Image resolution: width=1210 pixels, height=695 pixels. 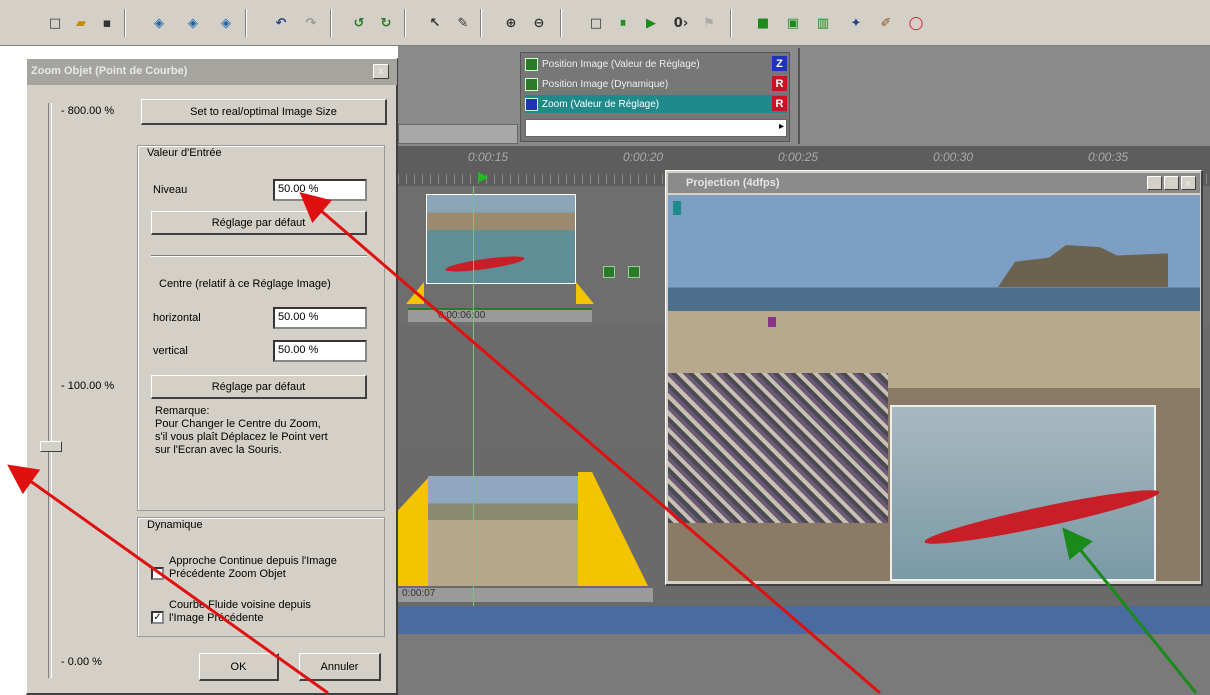 What do you see at coordinates (793, 23) in the screenshot?
I see `image-effect-icon: ▣` at bounding box center [793, 23].